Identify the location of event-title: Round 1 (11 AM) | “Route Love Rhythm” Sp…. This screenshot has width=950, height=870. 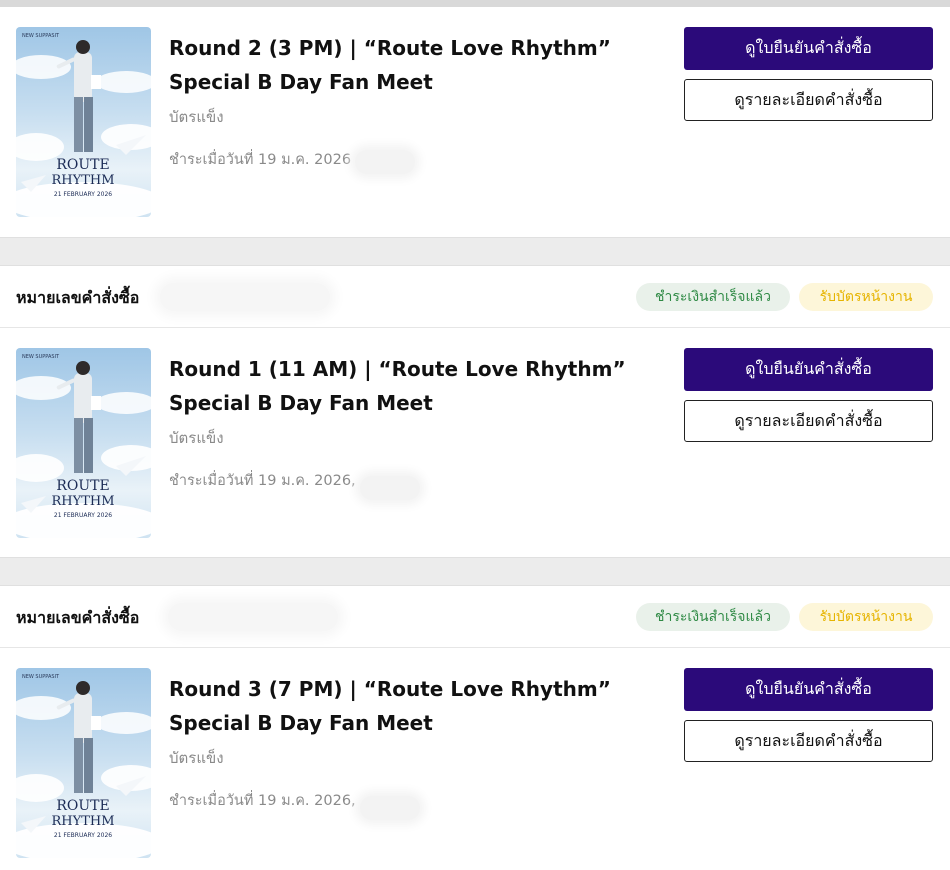
(404, 386).